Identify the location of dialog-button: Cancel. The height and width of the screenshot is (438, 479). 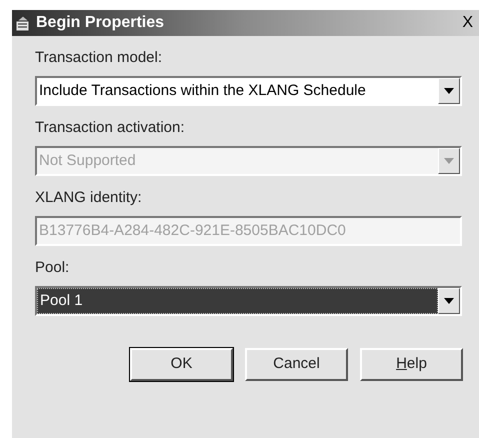
(296, 364).